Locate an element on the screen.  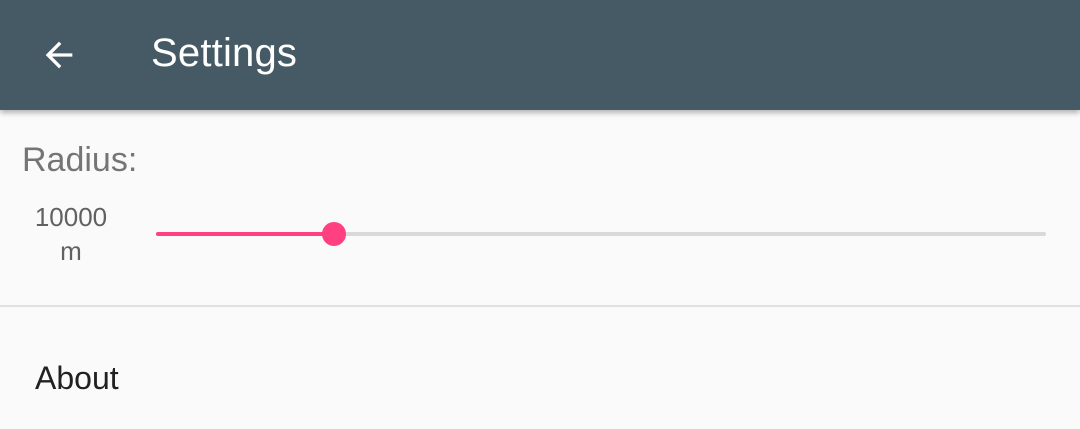
page-title: Settings is located at coordinates (224, 53).